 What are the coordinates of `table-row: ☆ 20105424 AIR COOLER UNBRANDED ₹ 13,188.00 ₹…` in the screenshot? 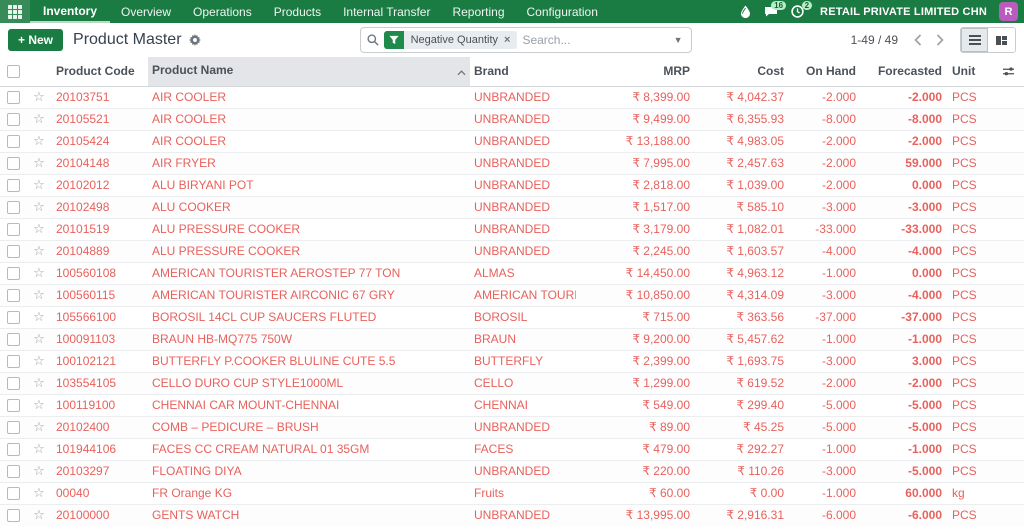 It's located at (512, 140).